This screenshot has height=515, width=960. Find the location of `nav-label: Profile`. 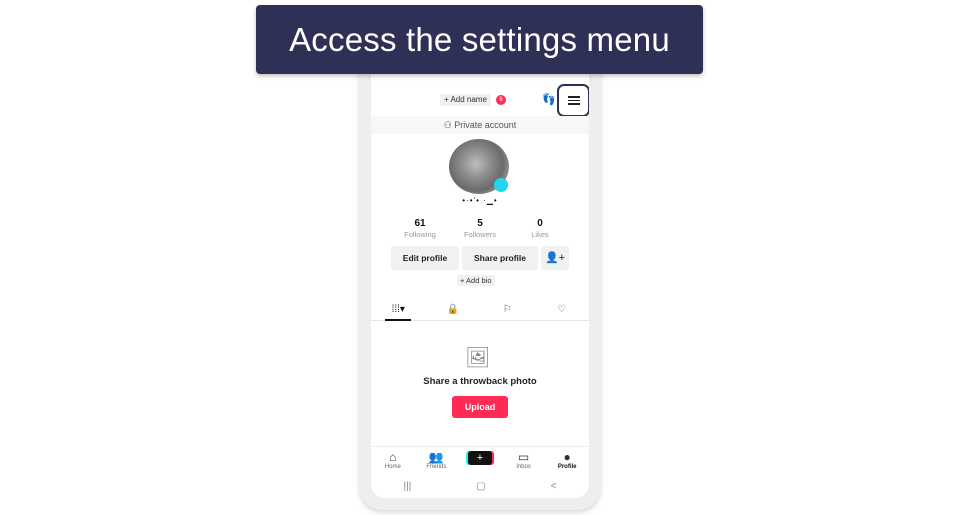

nav-label: Profile is located at coordinates (567, 467).